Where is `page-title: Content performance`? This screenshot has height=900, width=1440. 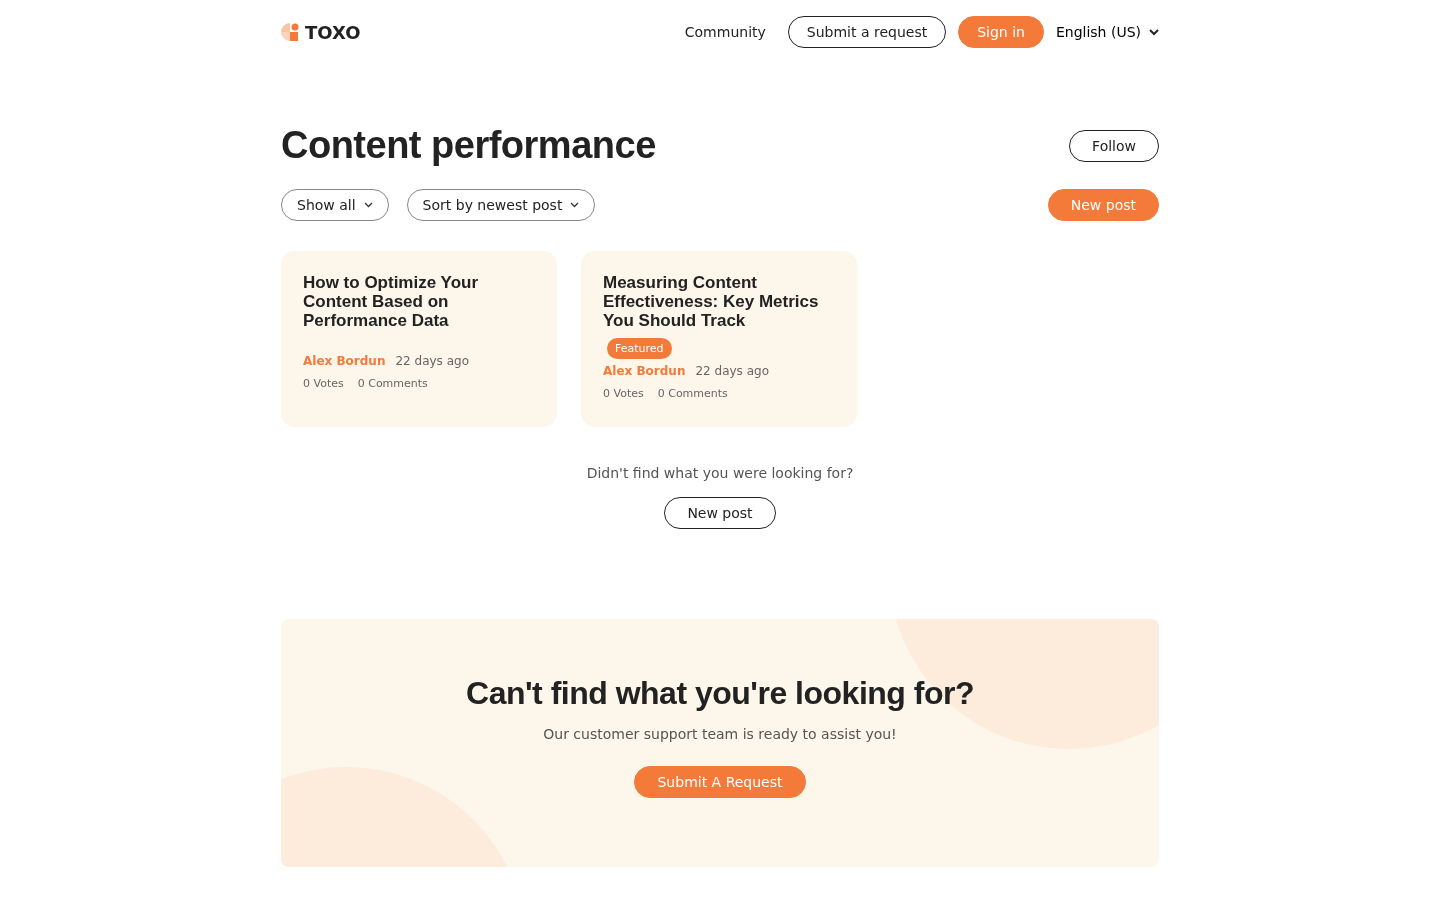 page-title: Content performance is located at coordinates (468, 145).